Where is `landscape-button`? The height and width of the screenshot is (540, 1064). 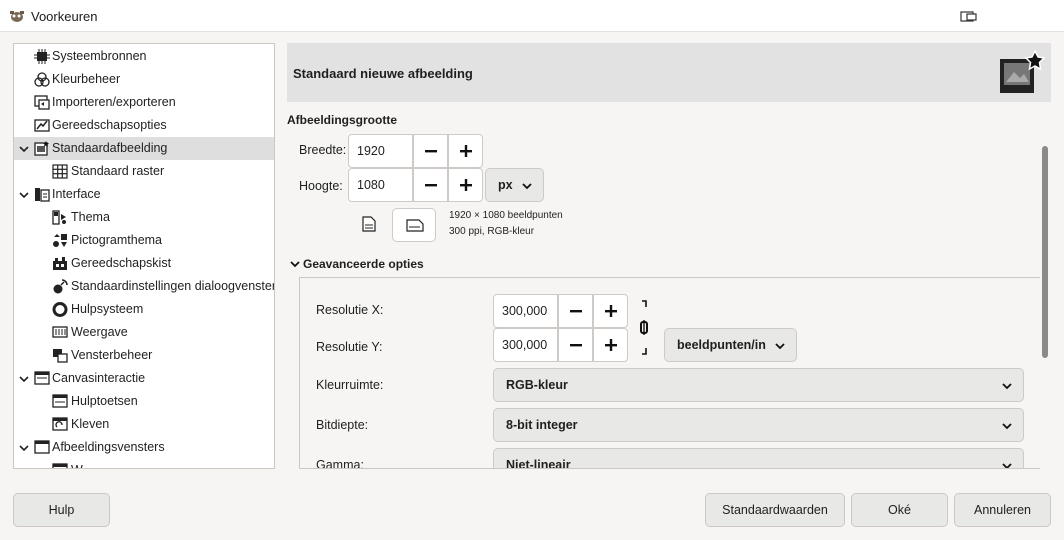 landscape-button is located at coordinates (414, 225).